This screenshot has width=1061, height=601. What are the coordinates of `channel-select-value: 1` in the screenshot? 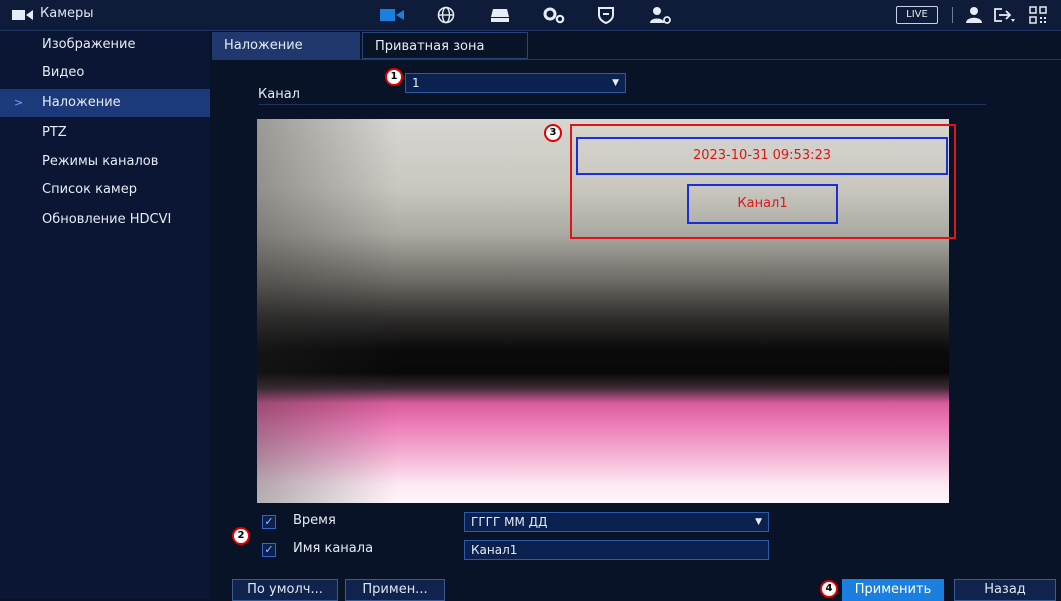 It's located at (416, 83).